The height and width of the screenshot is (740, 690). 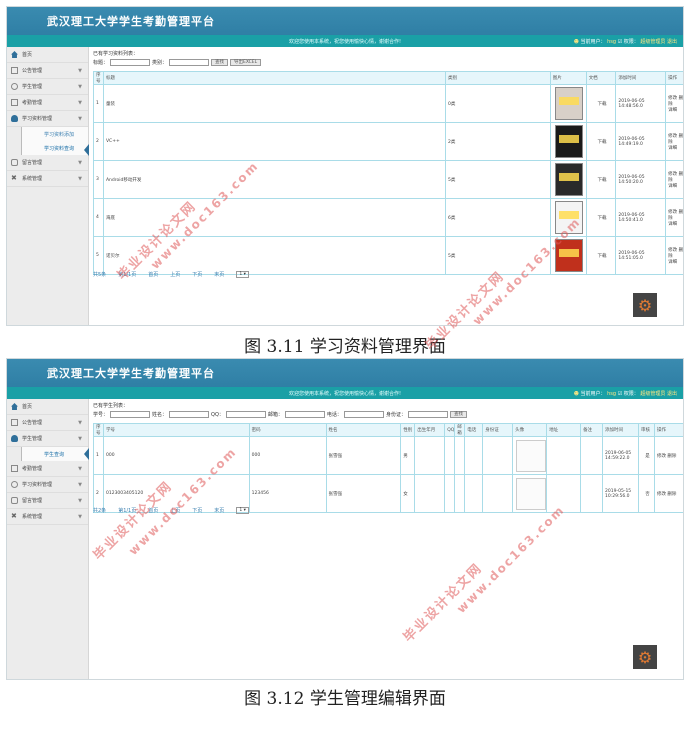 What do you see at coordinates (189, 62) in the screenshot?
I see `type-search-input` at bounding box center [189, 62].